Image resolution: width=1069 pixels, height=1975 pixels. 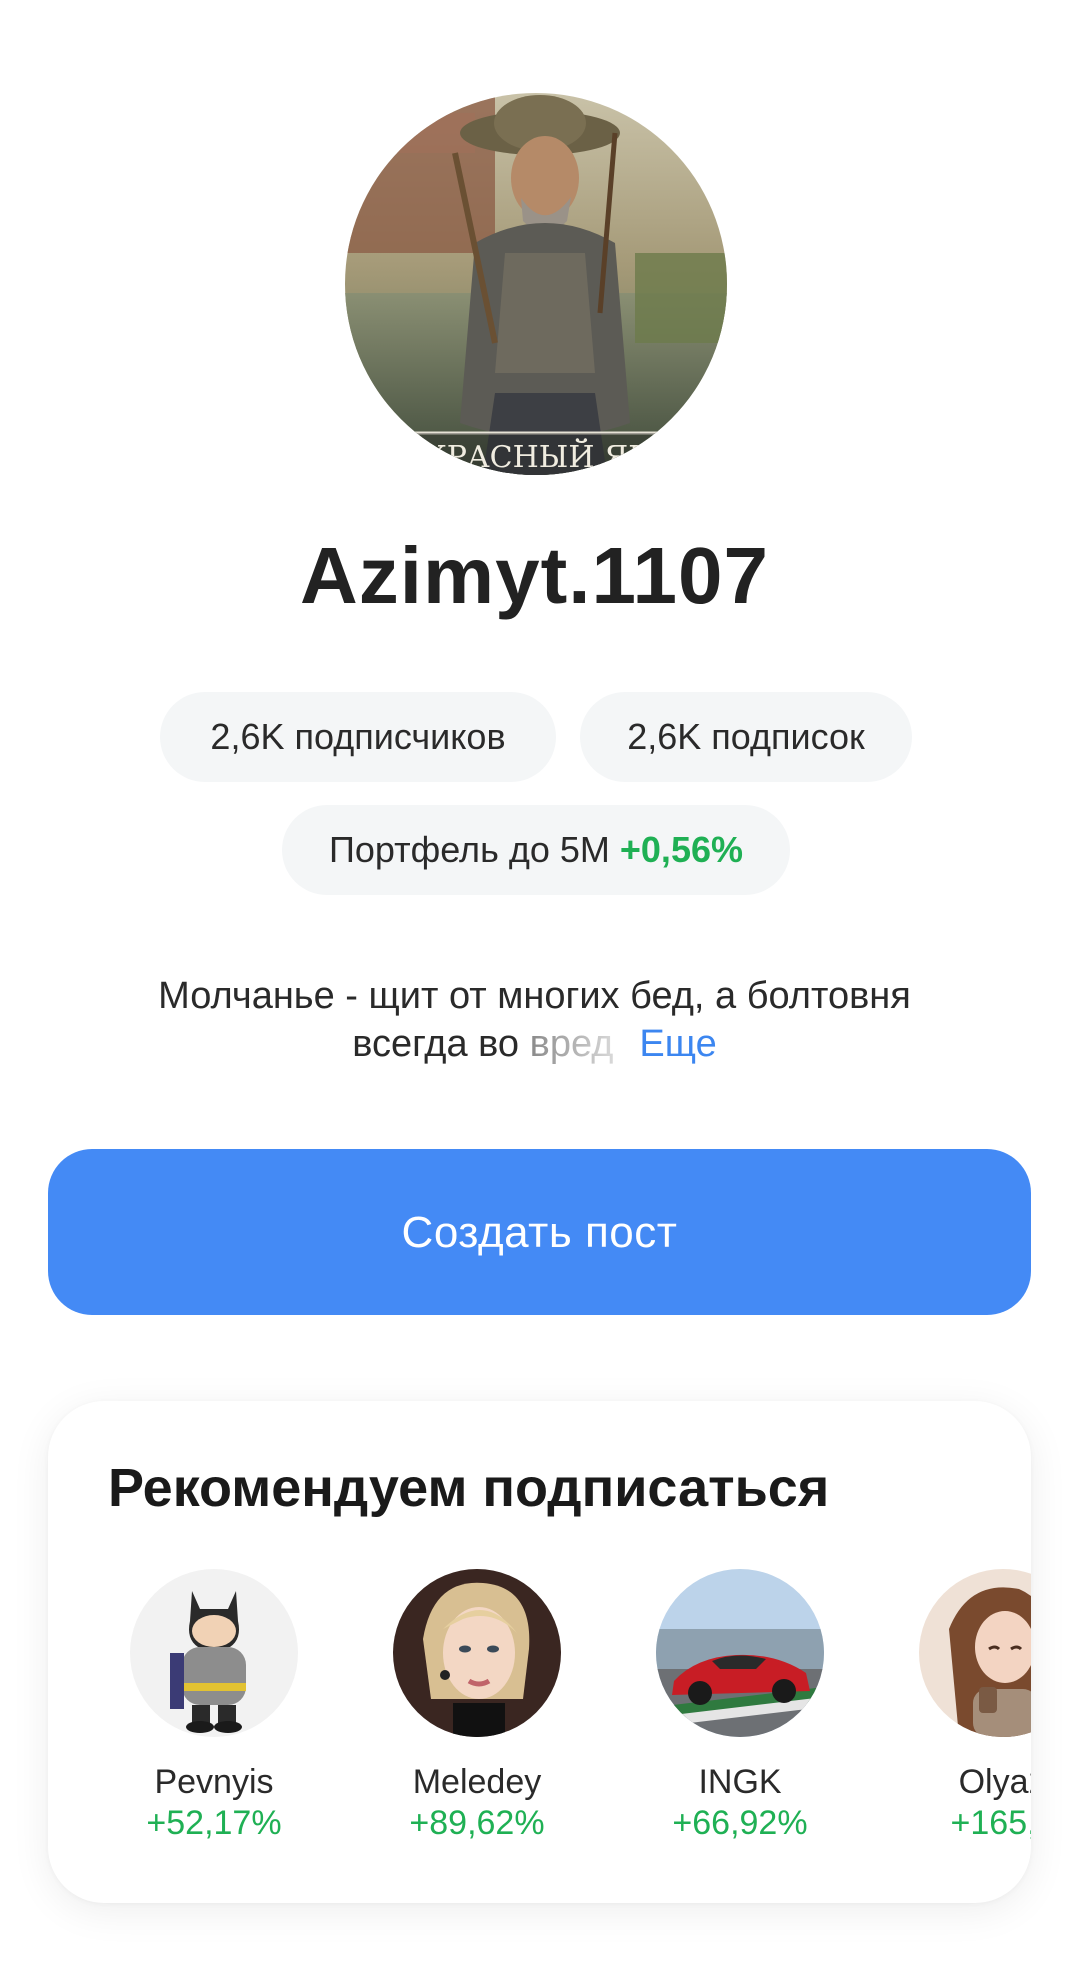 I want to click on recommendation-change: +52,17%, so click(x=214, y=1823).